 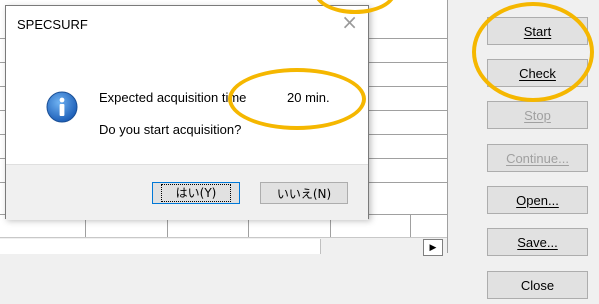 I want to click on yes-button-label: はい(Y), so click(x=196, y=193).